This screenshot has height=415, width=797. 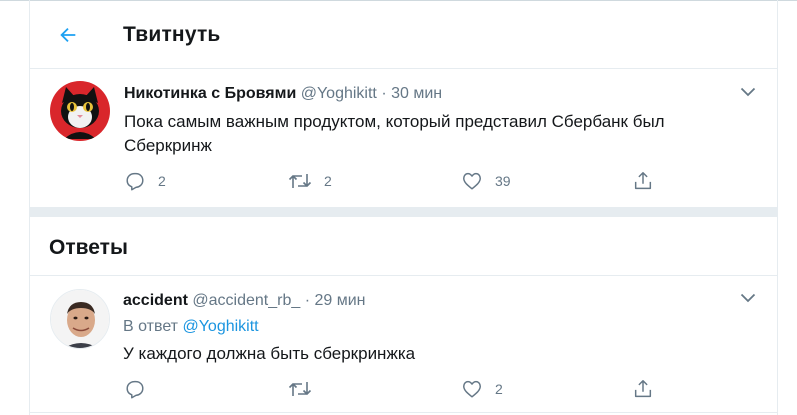 I want to click on reply-header: accident @accident_rb_ · 29 мин, so click(x=244, y=301).